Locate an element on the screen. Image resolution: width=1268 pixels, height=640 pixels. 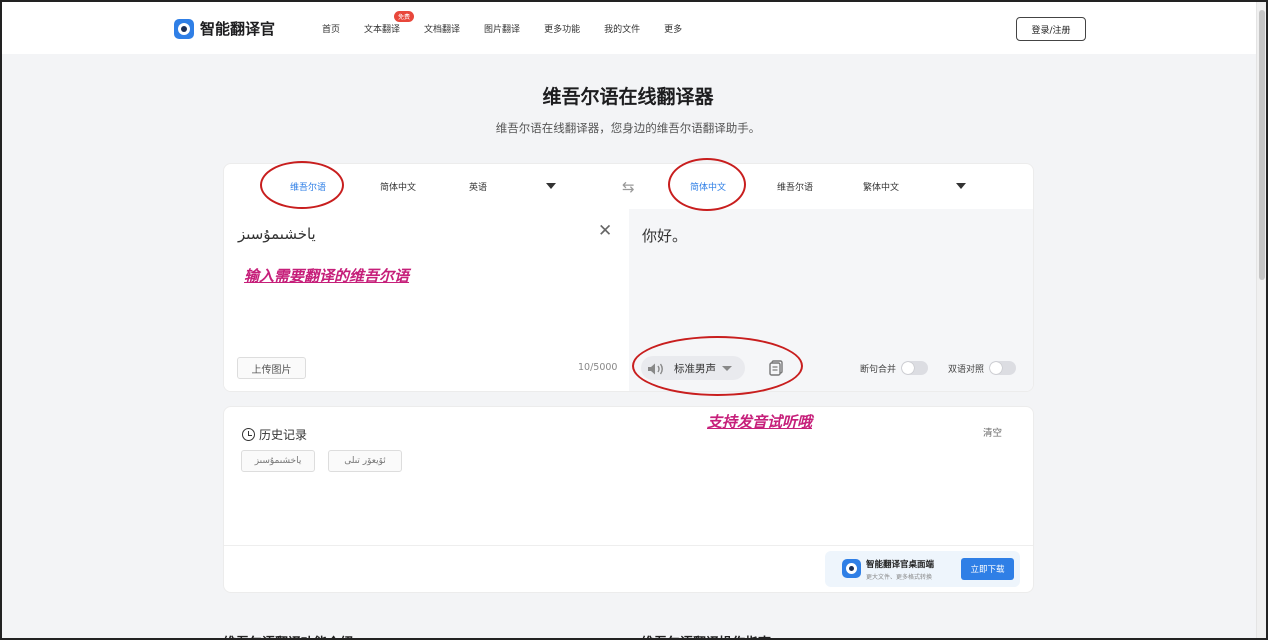
source-lang-english: 英语 is located at coordinates (478, 186).